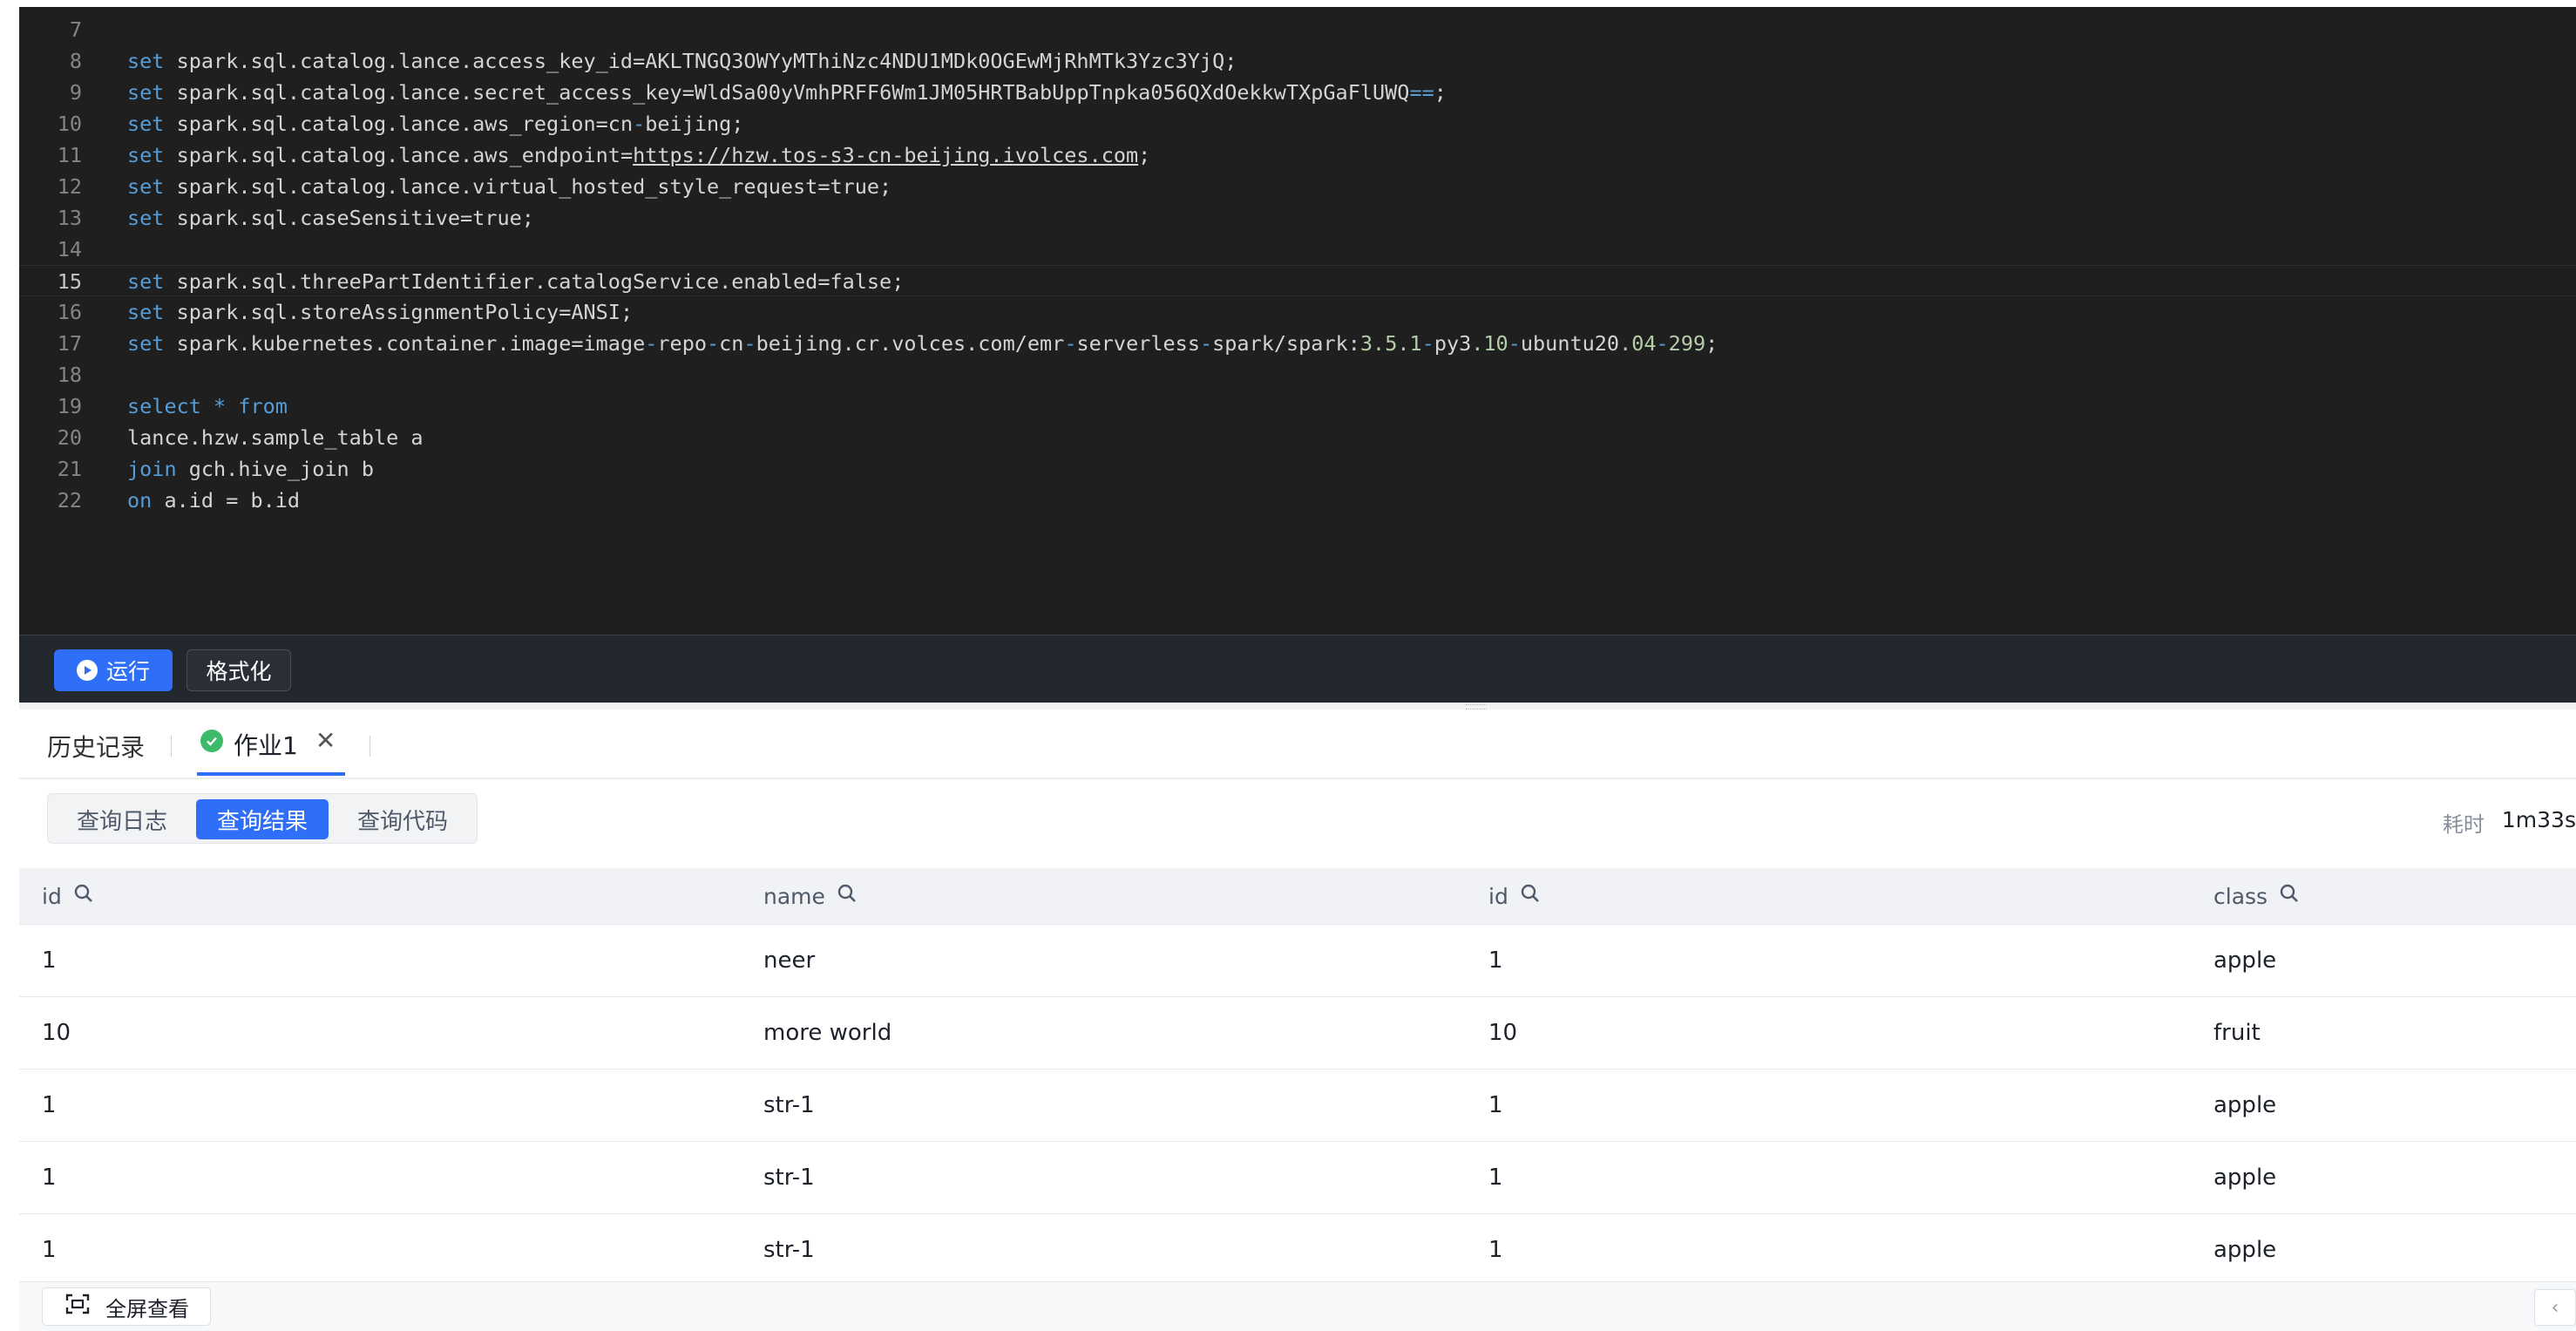 Image resolution: width=2576 pixels, height=1331 pixels. I want to click on code-keyword: on, so click(140, 500).